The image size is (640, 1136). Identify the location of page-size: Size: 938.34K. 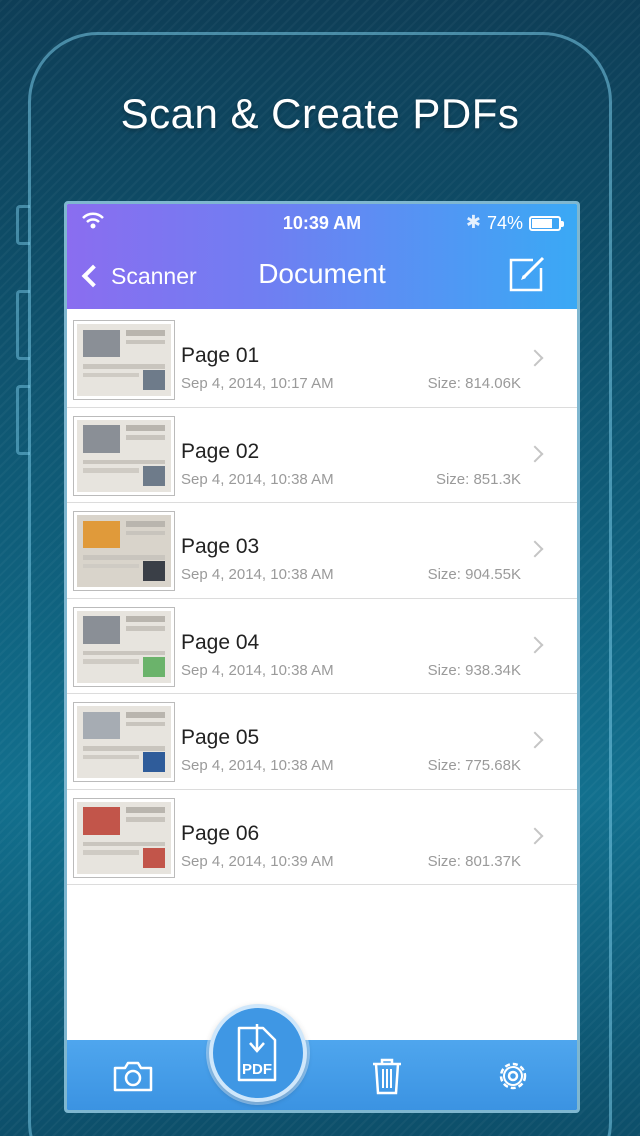
(474, 670).